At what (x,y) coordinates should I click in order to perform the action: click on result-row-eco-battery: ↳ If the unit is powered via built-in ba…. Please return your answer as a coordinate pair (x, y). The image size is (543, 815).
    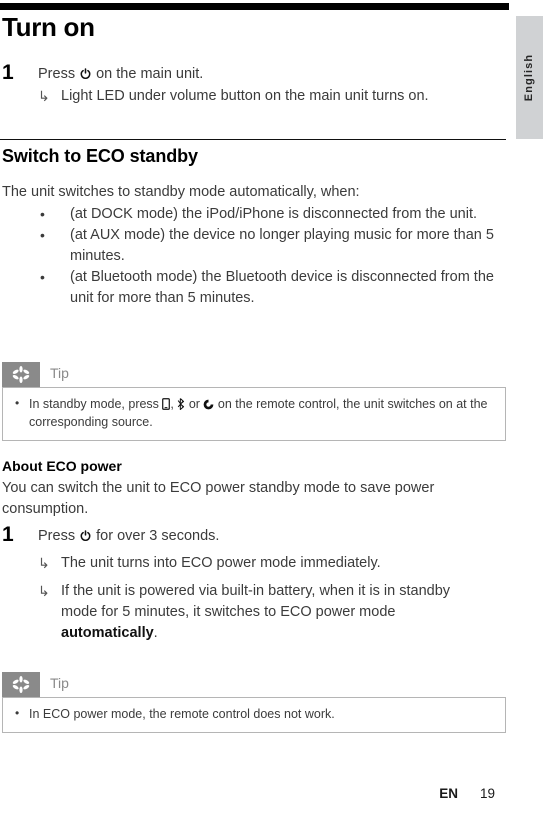
    Looking at the image, I should click on (264, 612).